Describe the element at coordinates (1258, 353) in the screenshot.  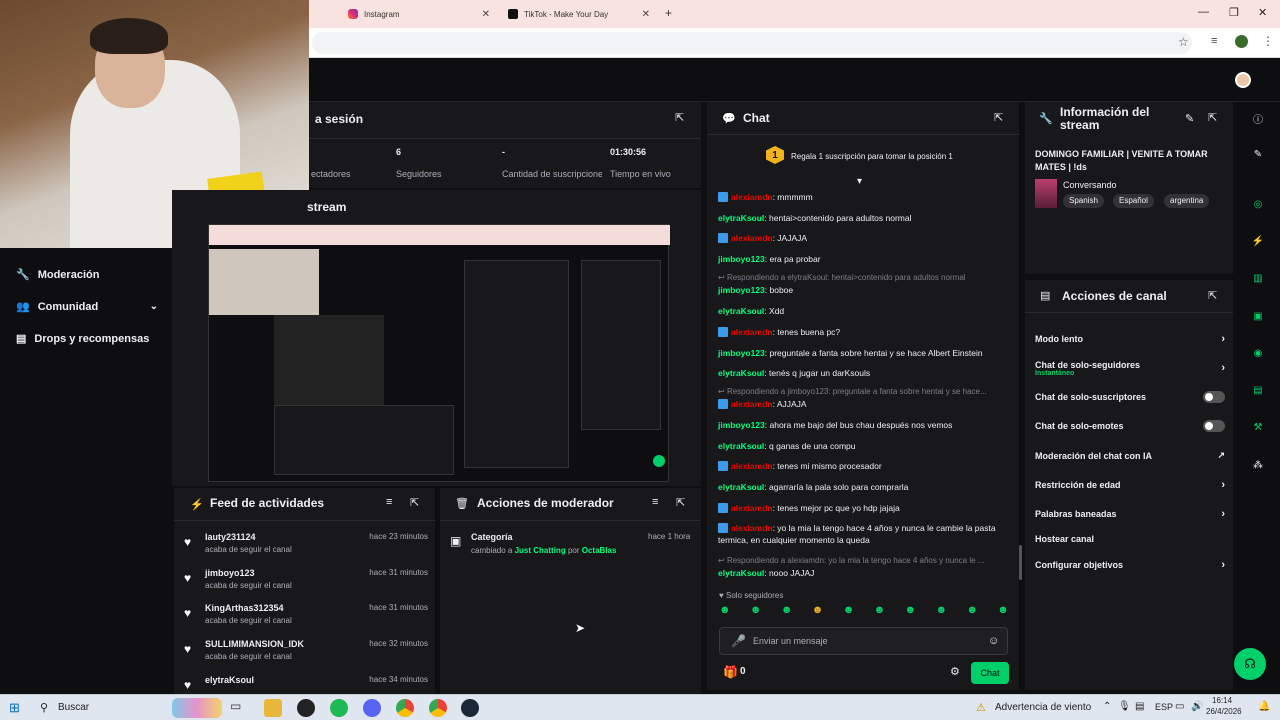
I see `broadcast-icon: ◉` at that location.